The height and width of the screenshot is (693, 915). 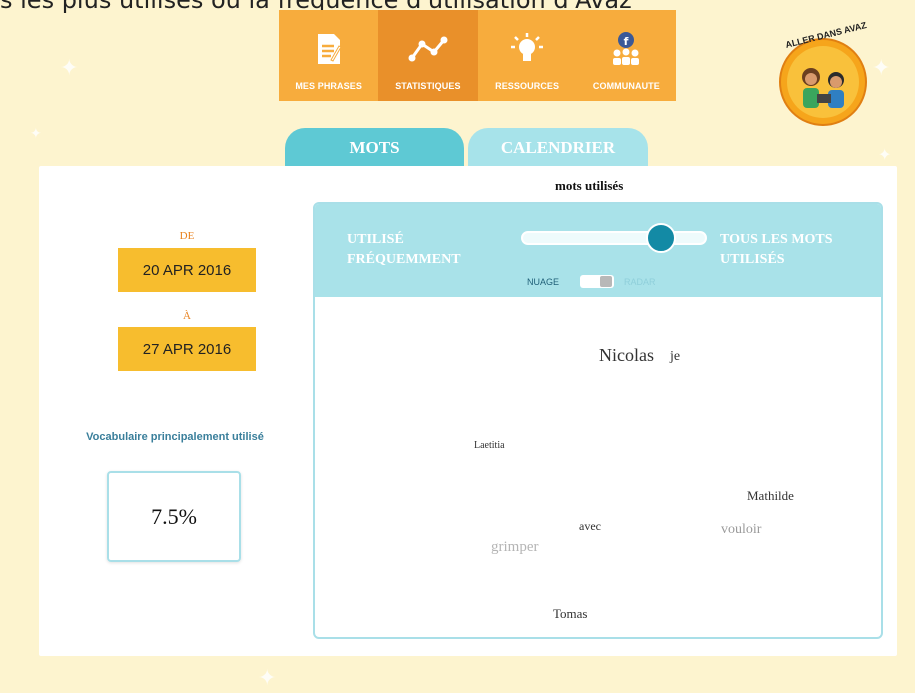 What do you see at coordinates (590, 526) in the screenshot?
I see `cloud-word: avec` at bounding box center [590, 526].